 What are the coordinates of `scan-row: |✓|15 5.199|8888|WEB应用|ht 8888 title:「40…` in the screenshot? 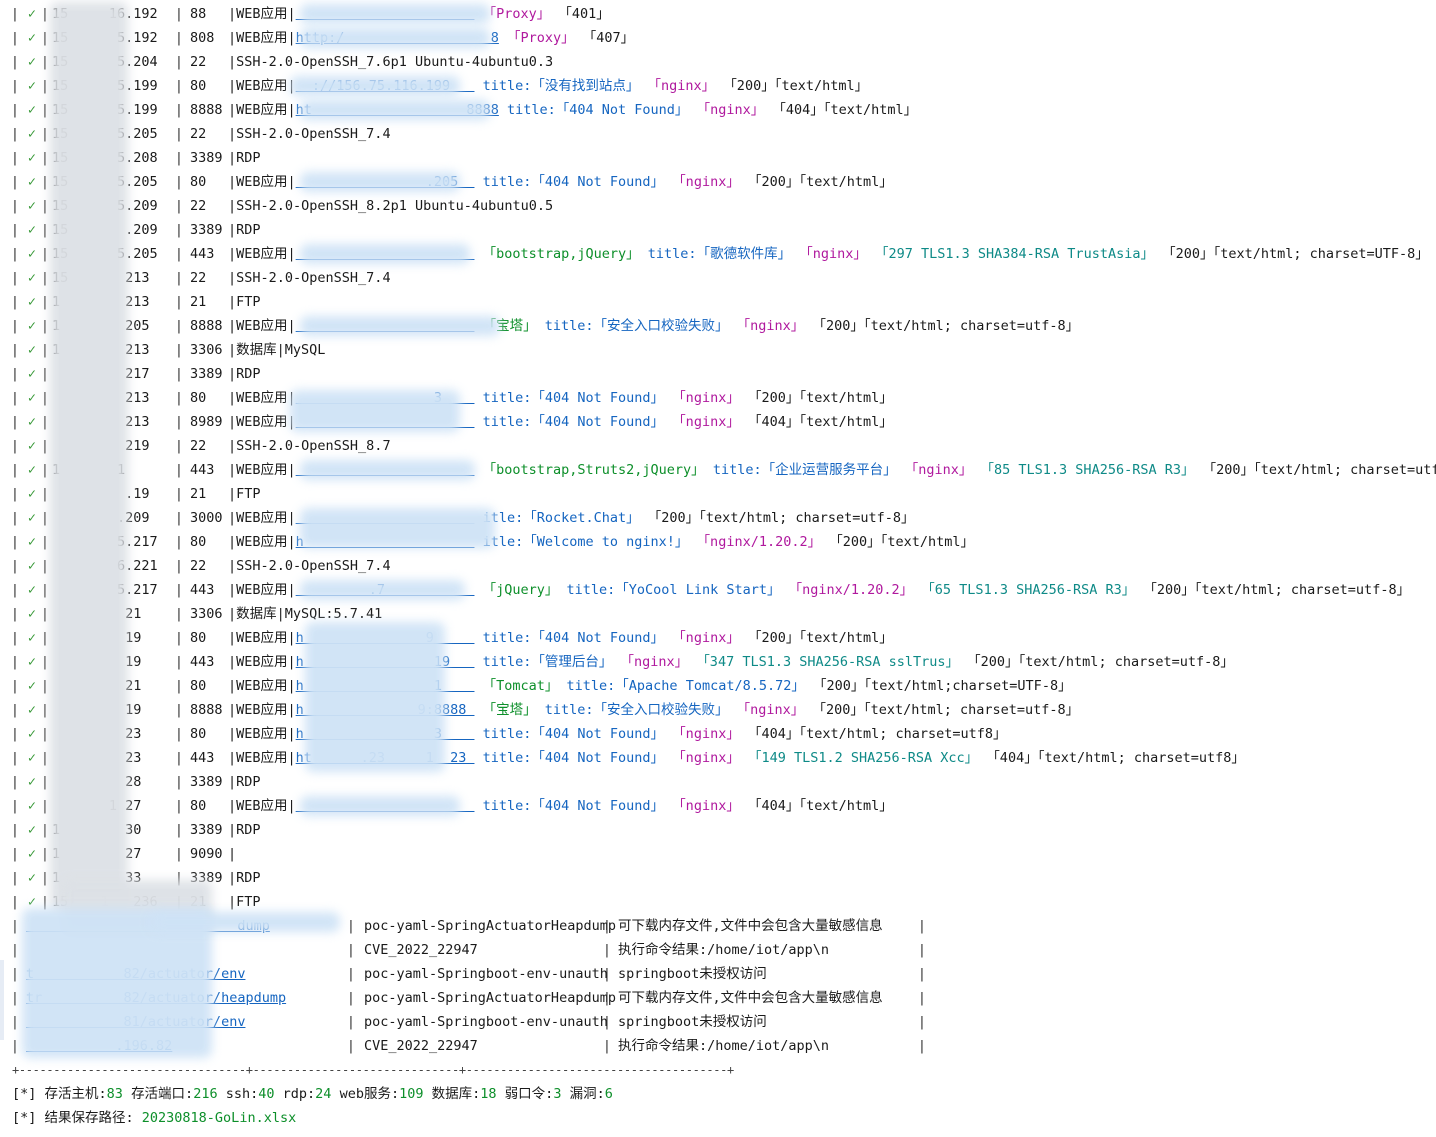 It's located at (718, 110).